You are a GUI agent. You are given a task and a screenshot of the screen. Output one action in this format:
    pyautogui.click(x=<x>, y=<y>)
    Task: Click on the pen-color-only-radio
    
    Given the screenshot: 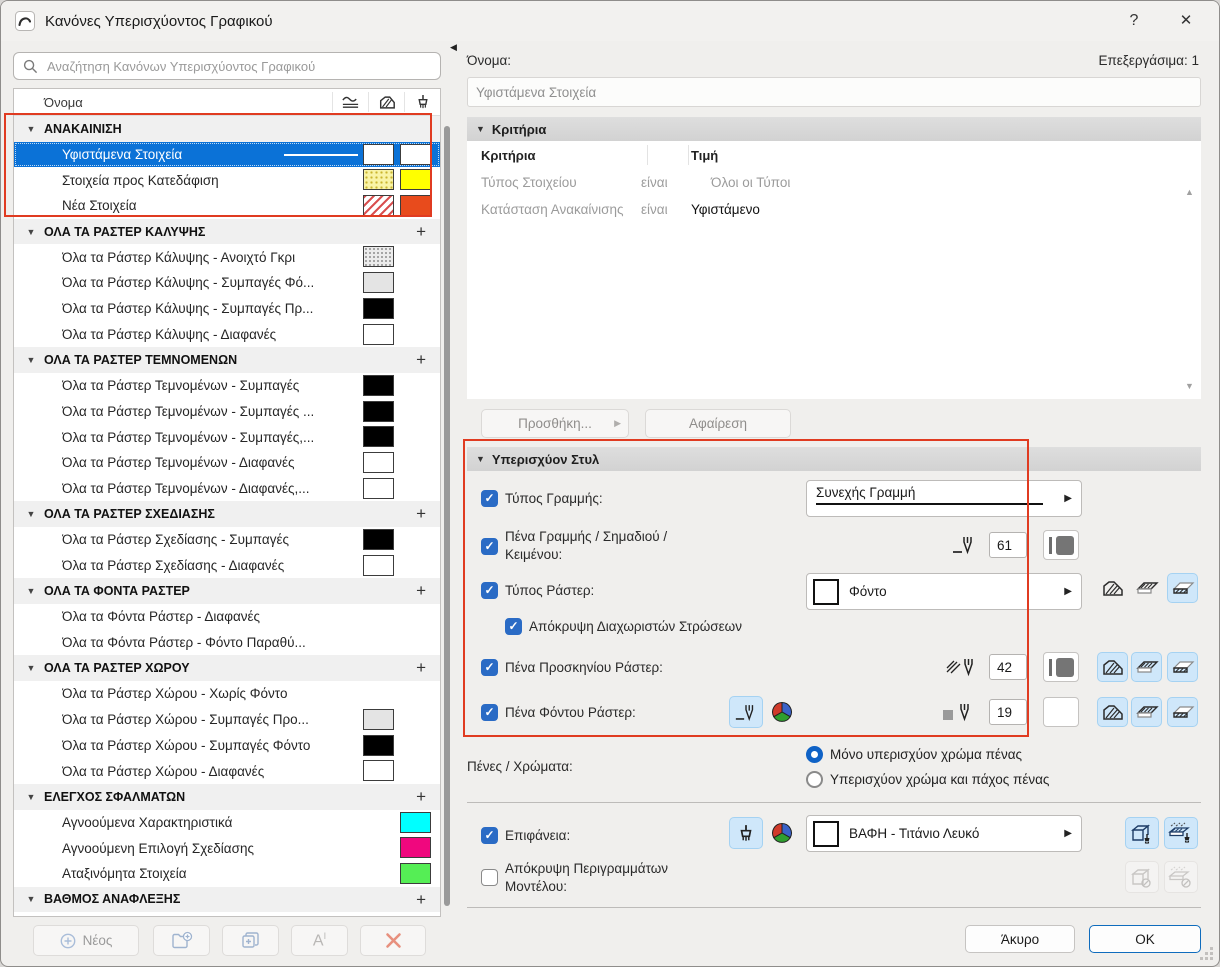 What is the action you would take?
    pyautogui.click(x=814, y=754)
    